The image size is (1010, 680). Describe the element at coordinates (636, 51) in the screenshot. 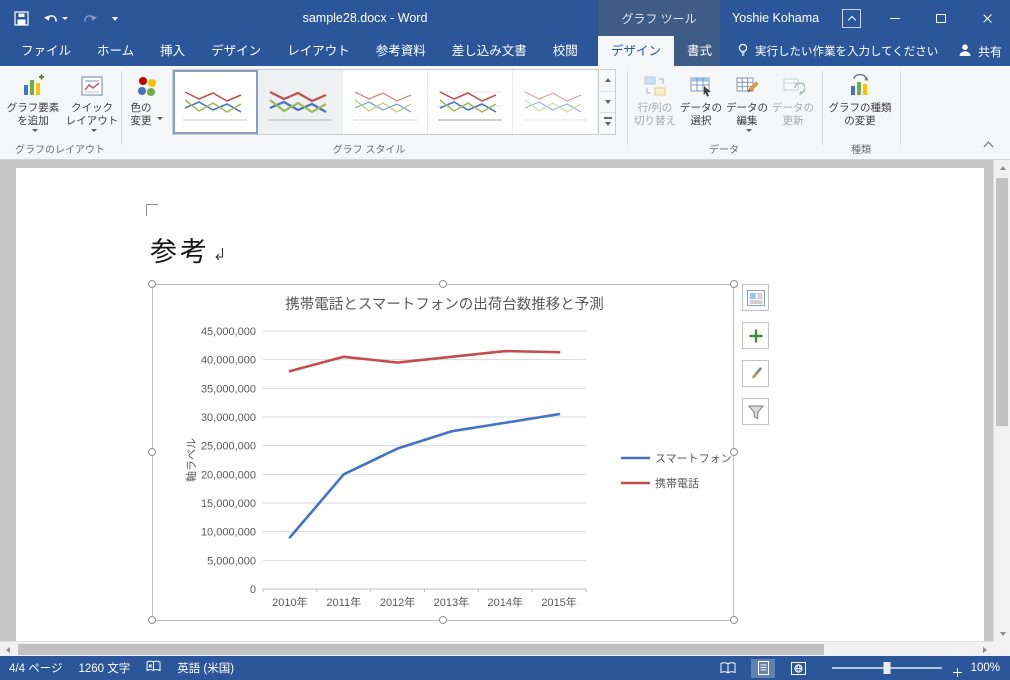

I see `tab-chart-design: デザイン` at that location.